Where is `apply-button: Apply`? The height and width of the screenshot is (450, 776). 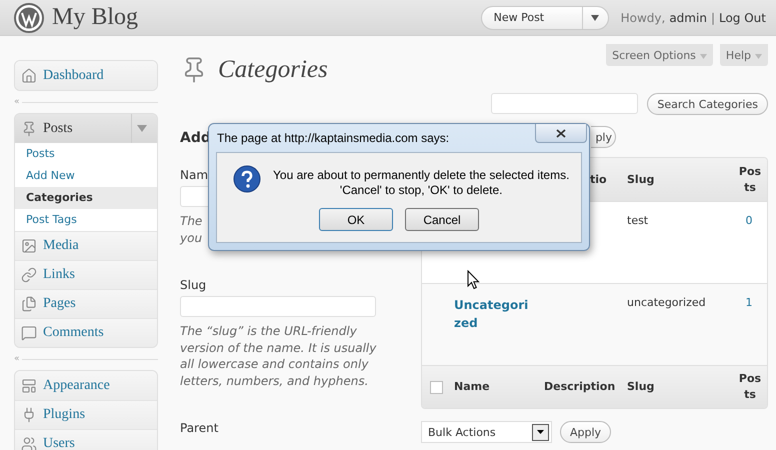
apply-button: Apply is located at coordinates (586, 432).